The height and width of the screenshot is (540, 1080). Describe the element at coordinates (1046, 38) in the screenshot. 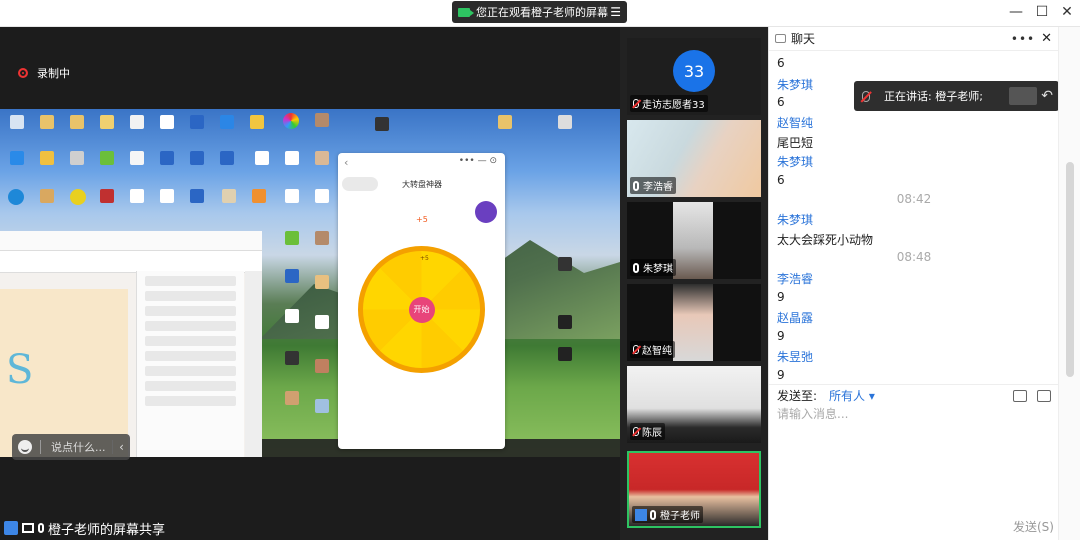

I see `close-icon: ✕` at that location.